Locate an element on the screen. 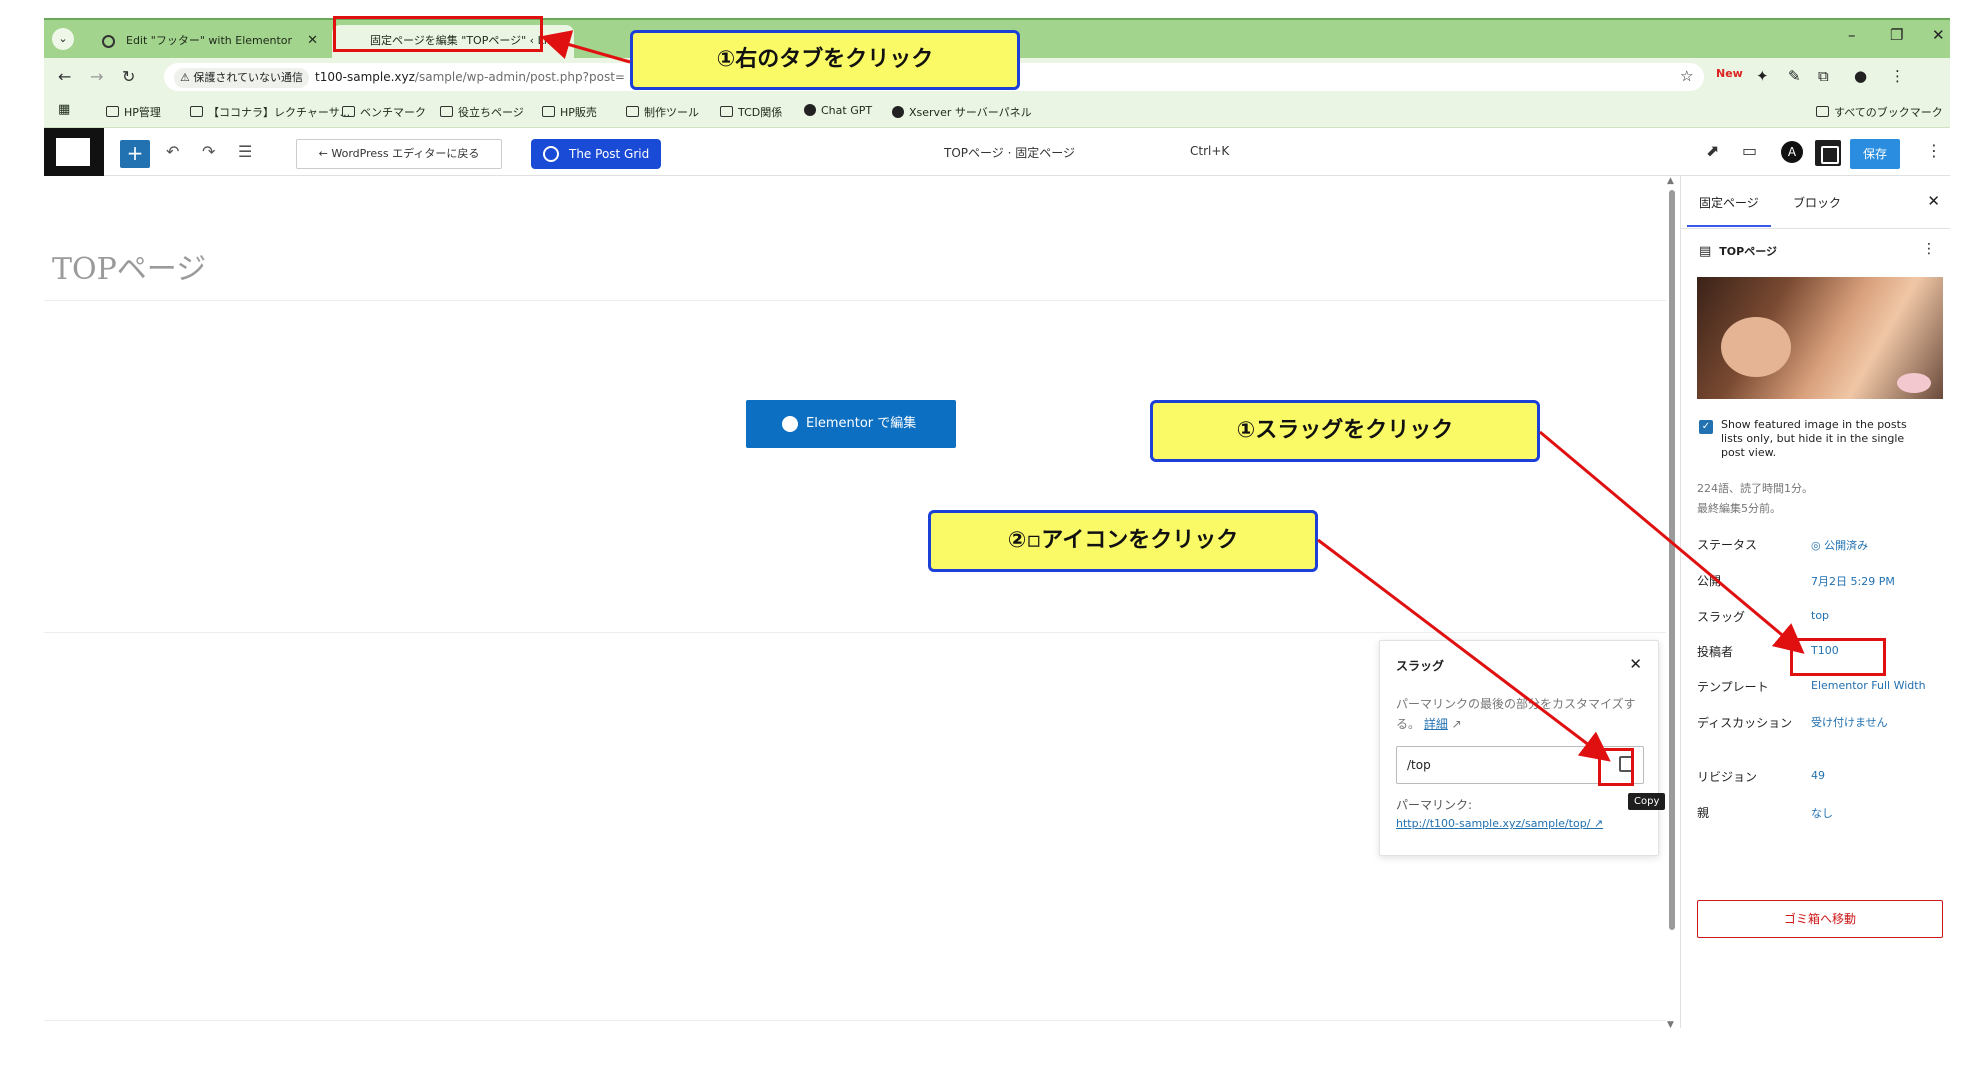  device-preview-icon: ▭ is located at coordinates (1749, 150).